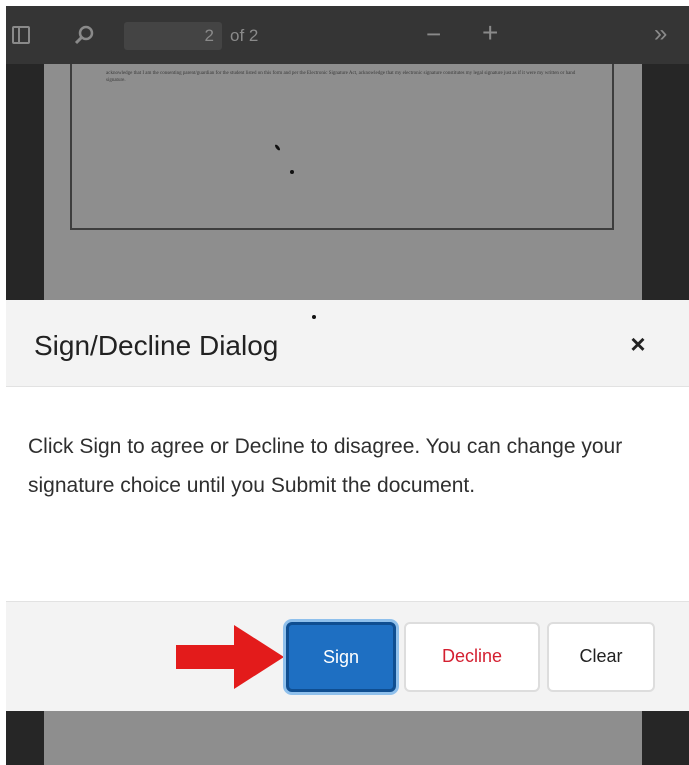  I want to click on search-icon, so click(85, 35).